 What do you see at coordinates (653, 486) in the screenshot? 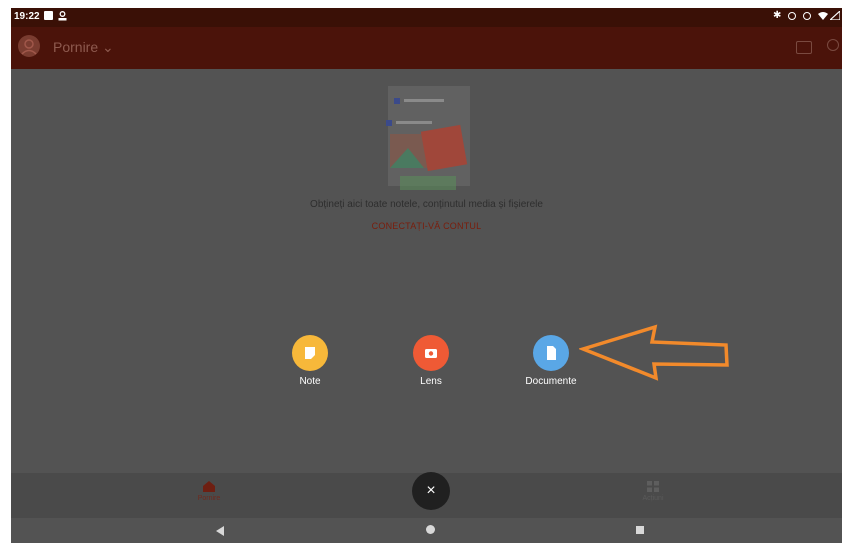
I see `grid-icon` at bounding box center [653, 486].